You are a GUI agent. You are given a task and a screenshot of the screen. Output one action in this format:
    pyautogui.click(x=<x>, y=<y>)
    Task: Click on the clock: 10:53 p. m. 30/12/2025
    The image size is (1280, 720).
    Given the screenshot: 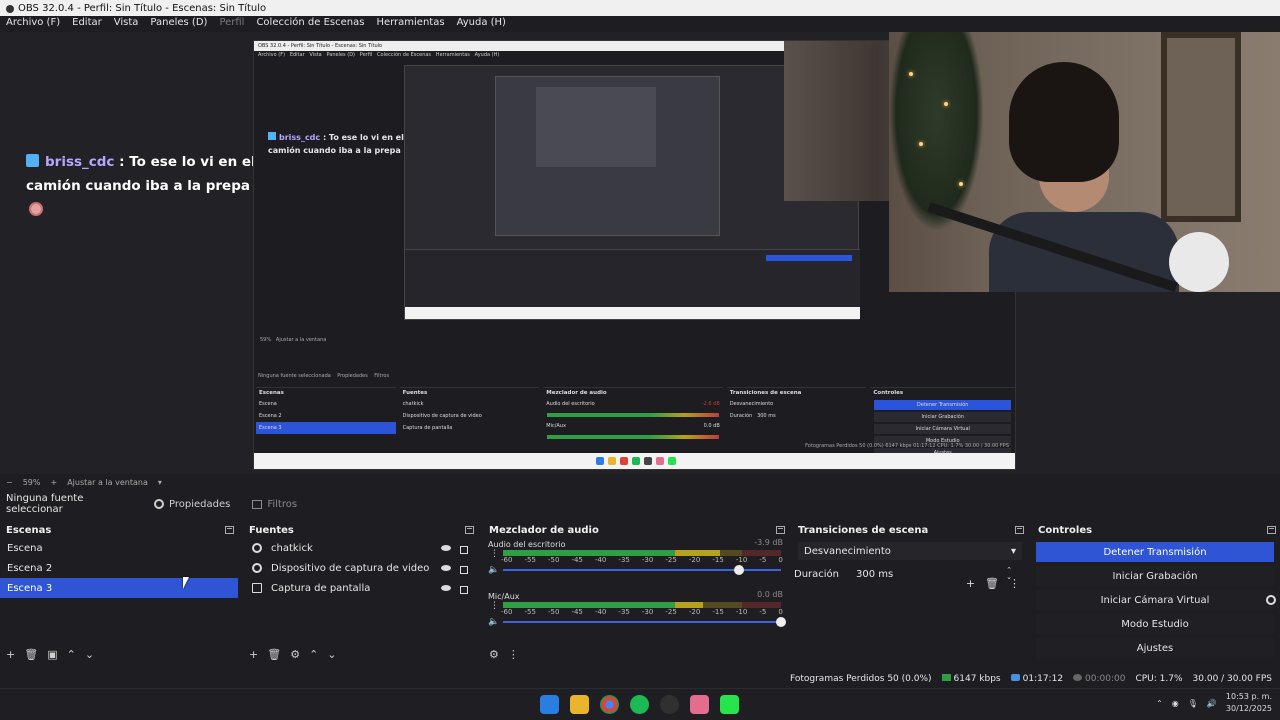 What is the action you would take?
    pyautogui.click(x=1249, y=703)
    